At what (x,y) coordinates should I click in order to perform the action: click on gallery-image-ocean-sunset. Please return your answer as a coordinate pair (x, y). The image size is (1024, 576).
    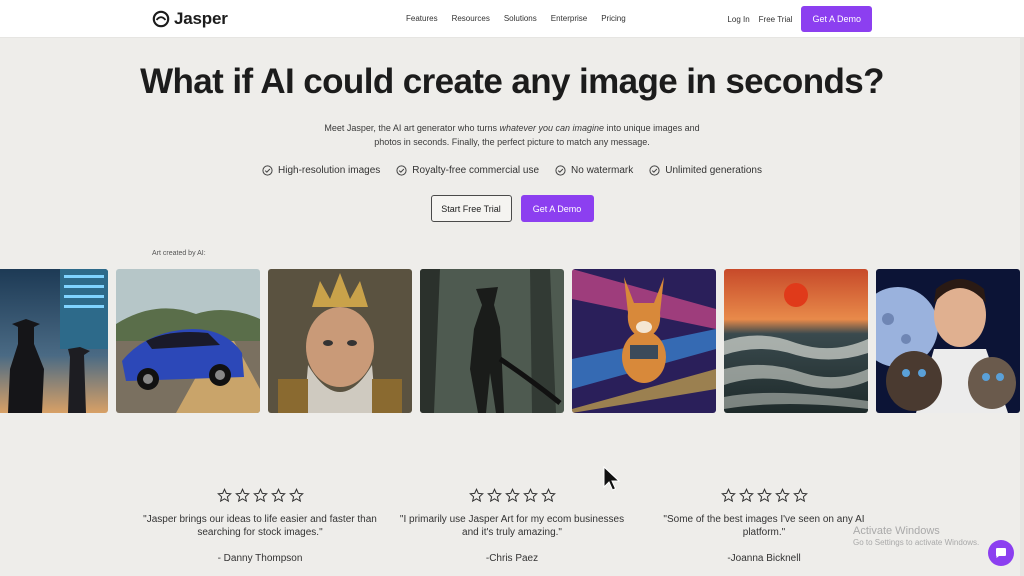
    Looking at the image, I should click on (796, 341).